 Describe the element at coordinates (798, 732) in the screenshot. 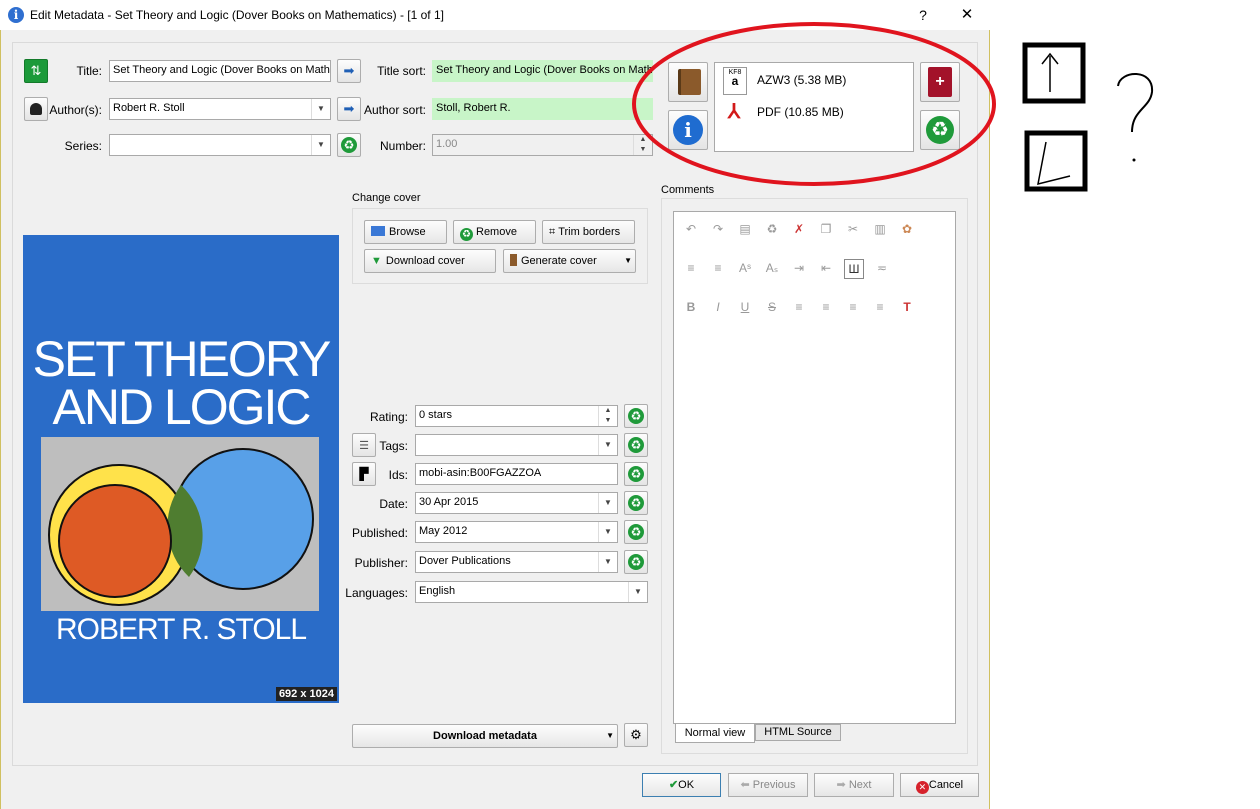

I see `tab-html-source: HTML Source` at that location.